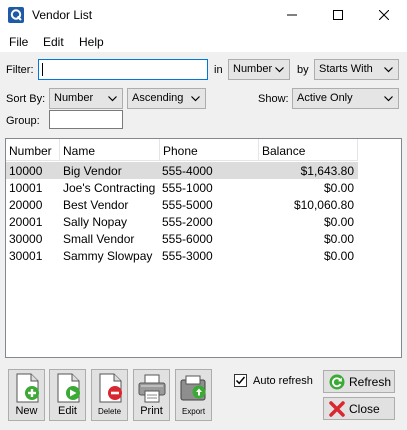 Image resolution: width=407 pixels, height=430 pixels. I want to click on app-icon, so click(16, 15).